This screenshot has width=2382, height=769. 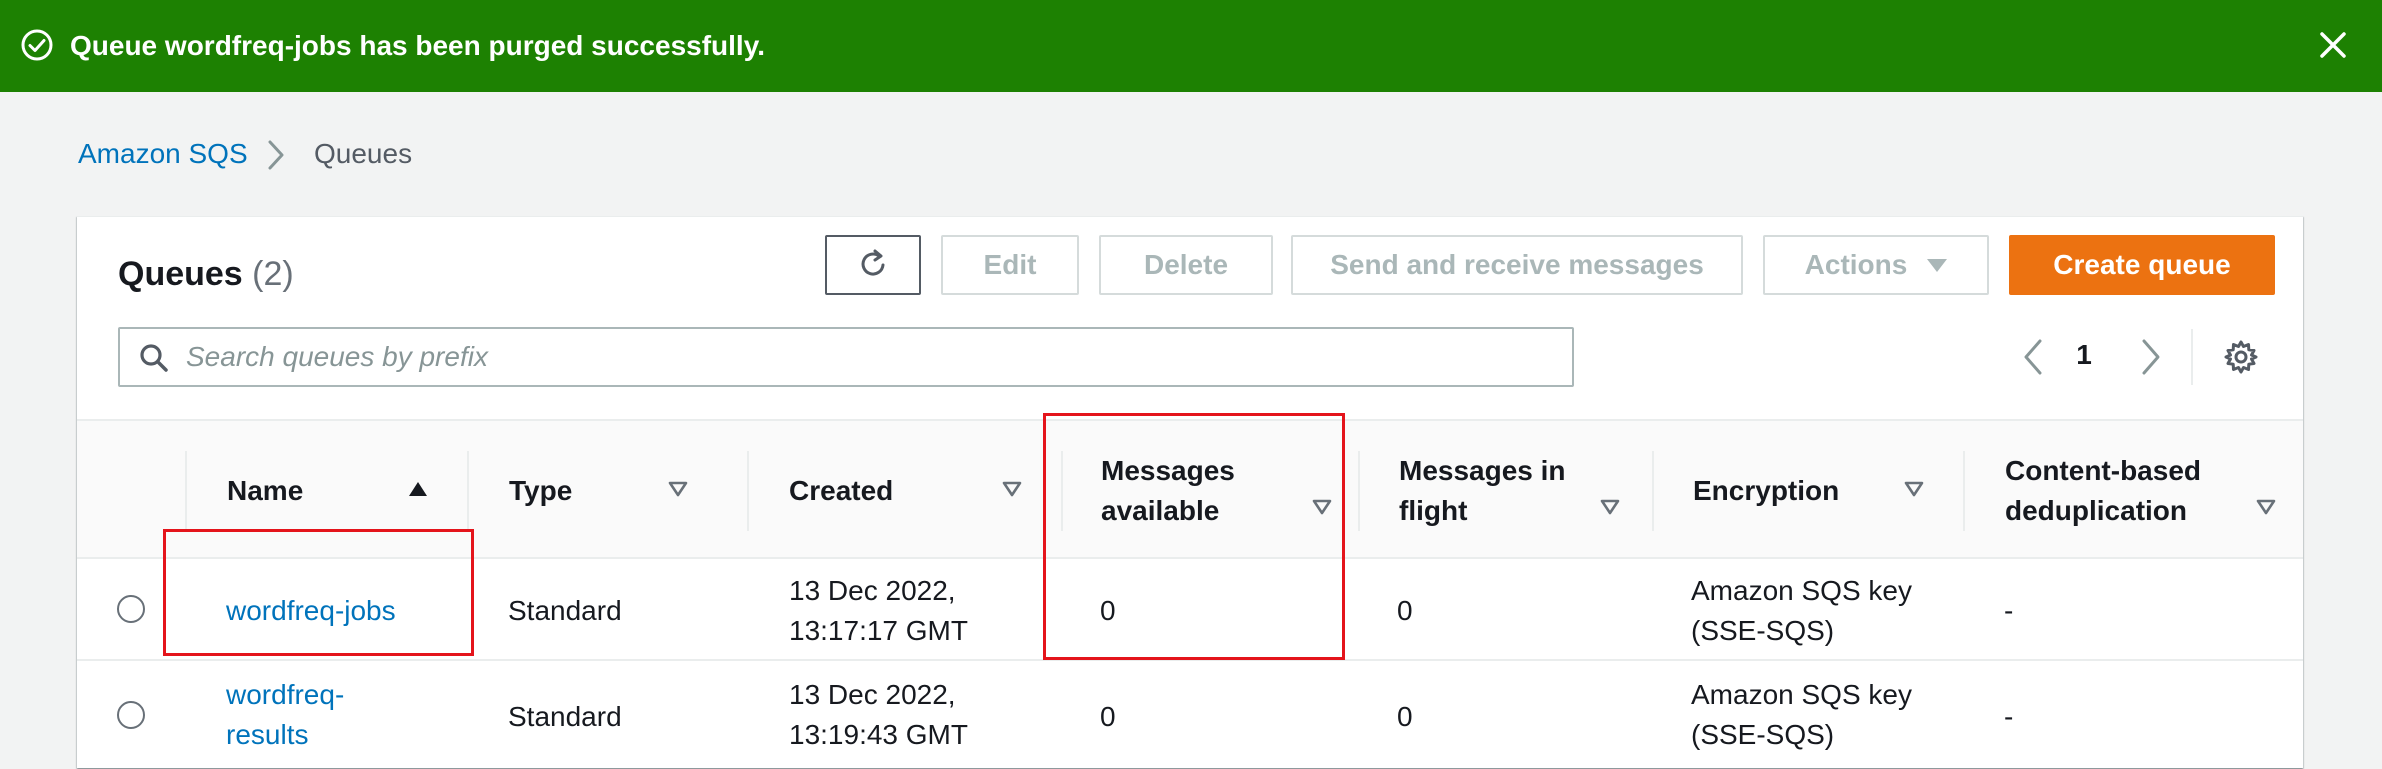 I want to click on column-header-label: Name, so click(x=265, y=490).